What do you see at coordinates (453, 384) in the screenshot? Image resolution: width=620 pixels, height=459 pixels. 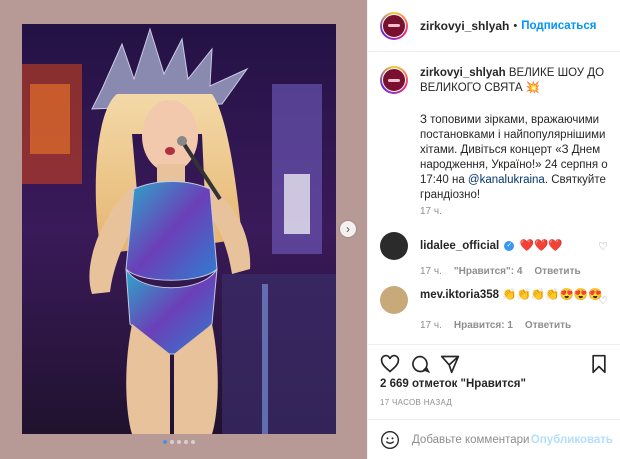 I see `likes-count: 2 669 отметок "Нравится"` at bounding box center [453, 384].